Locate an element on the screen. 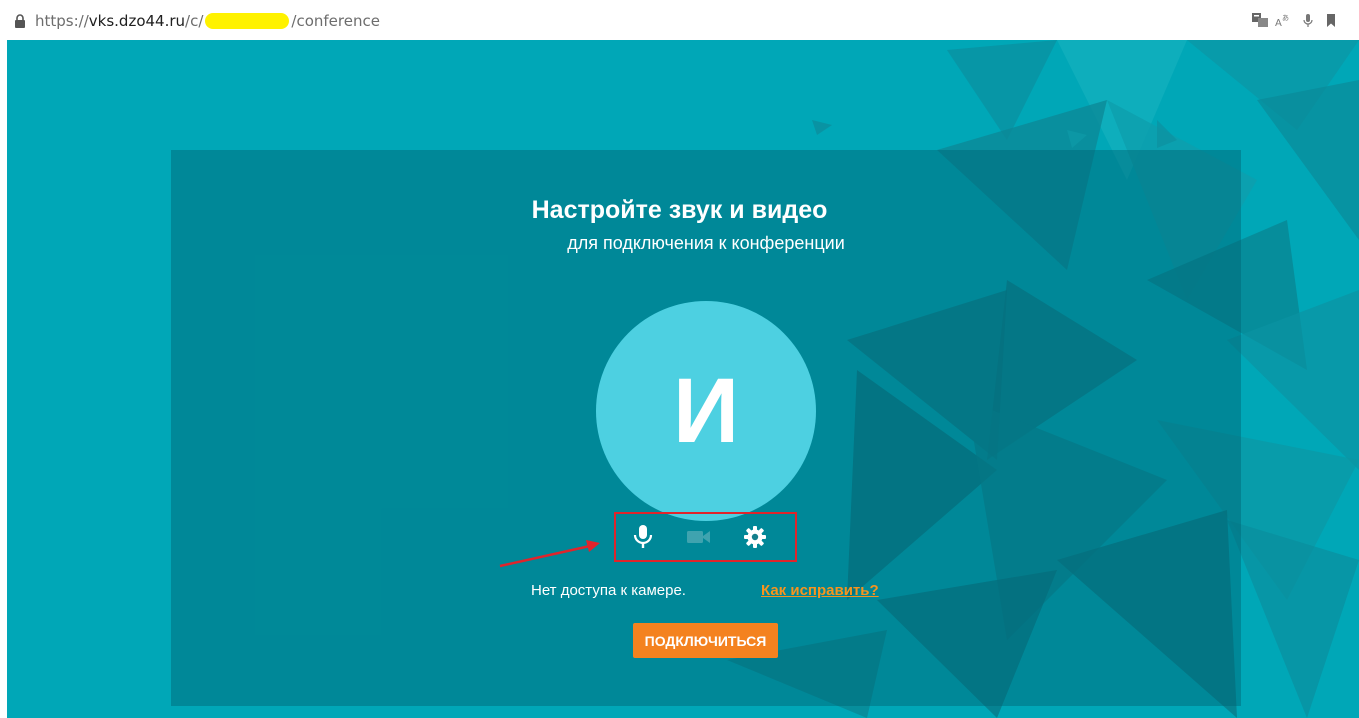 Image resolution: width=1359 pixels, height=718 pixels. camera-icon is located at coordinates (698, 537).